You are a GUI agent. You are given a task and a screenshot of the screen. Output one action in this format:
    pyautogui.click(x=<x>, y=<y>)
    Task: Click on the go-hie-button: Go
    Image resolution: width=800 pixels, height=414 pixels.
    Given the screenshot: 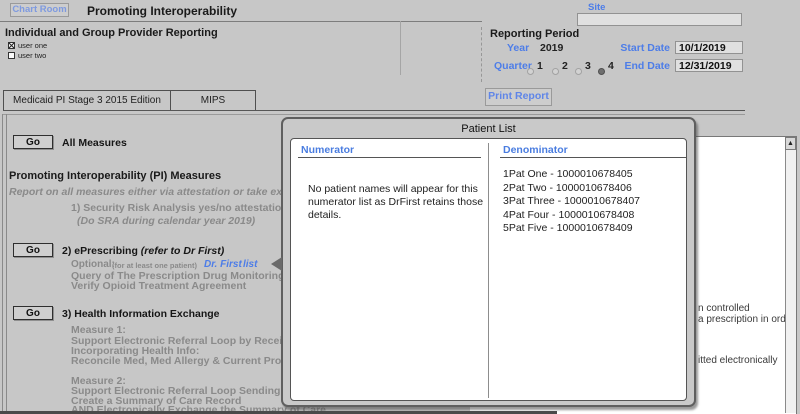 What is the action you would take?
    pyautogui.click(x=33, y=313)
    